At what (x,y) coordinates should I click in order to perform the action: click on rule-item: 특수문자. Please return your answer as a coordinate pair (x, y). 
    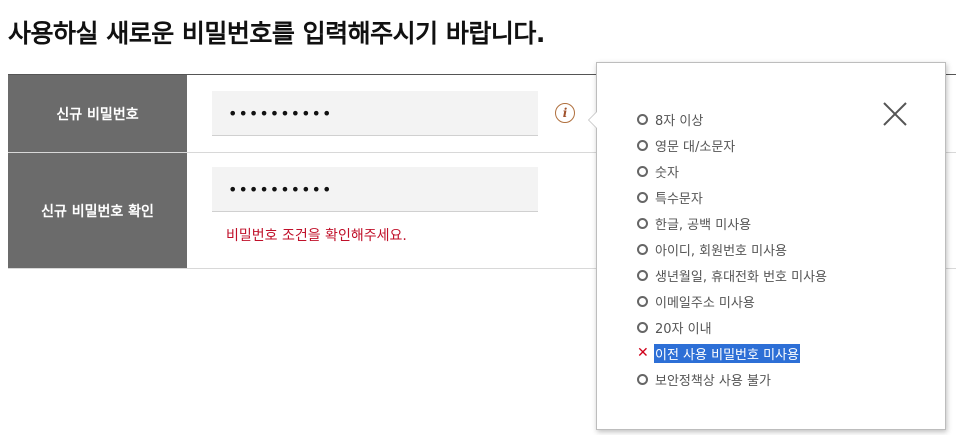
    Looking at the image, I should click on (732, 197).